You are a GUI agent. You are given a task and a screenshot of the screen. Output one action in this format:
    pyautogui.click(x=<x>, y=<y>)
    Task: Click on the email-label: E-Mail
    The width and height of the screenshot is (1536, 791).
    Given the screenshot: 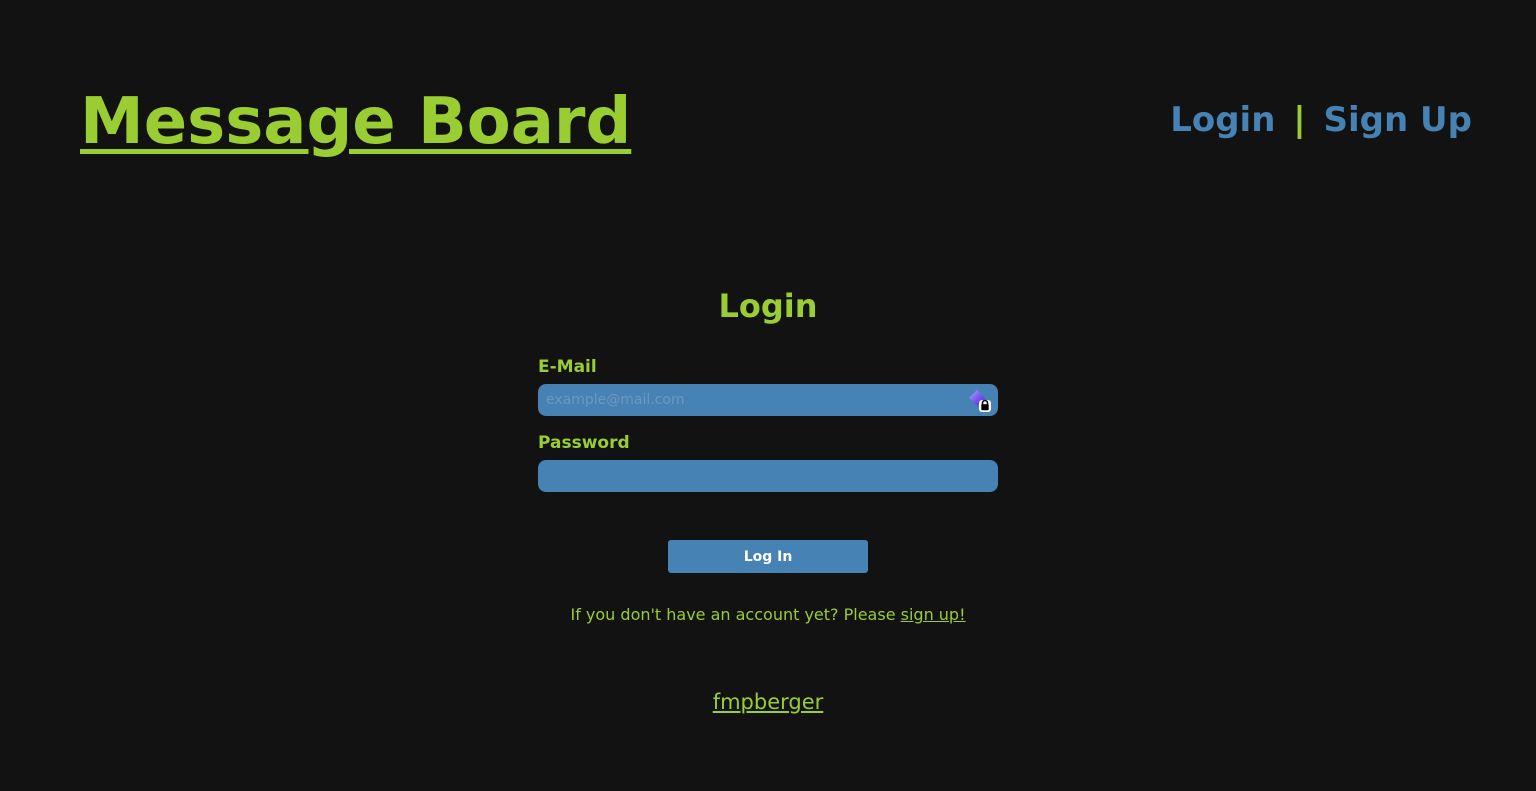 What is the action you would take?
    pyautogui.click(x=567, y=367)
    